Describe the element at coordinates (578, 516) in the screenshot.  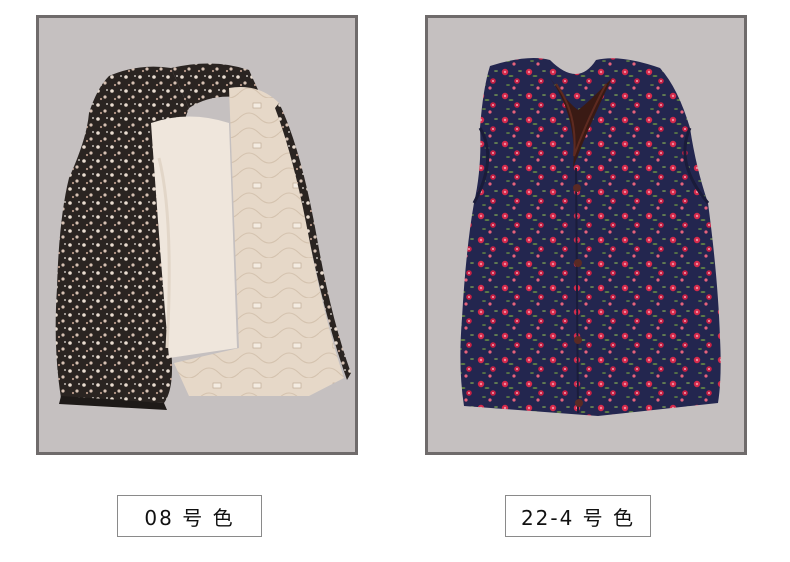
I see `color-code-label-22-4: 22-4 号 色` at that location.